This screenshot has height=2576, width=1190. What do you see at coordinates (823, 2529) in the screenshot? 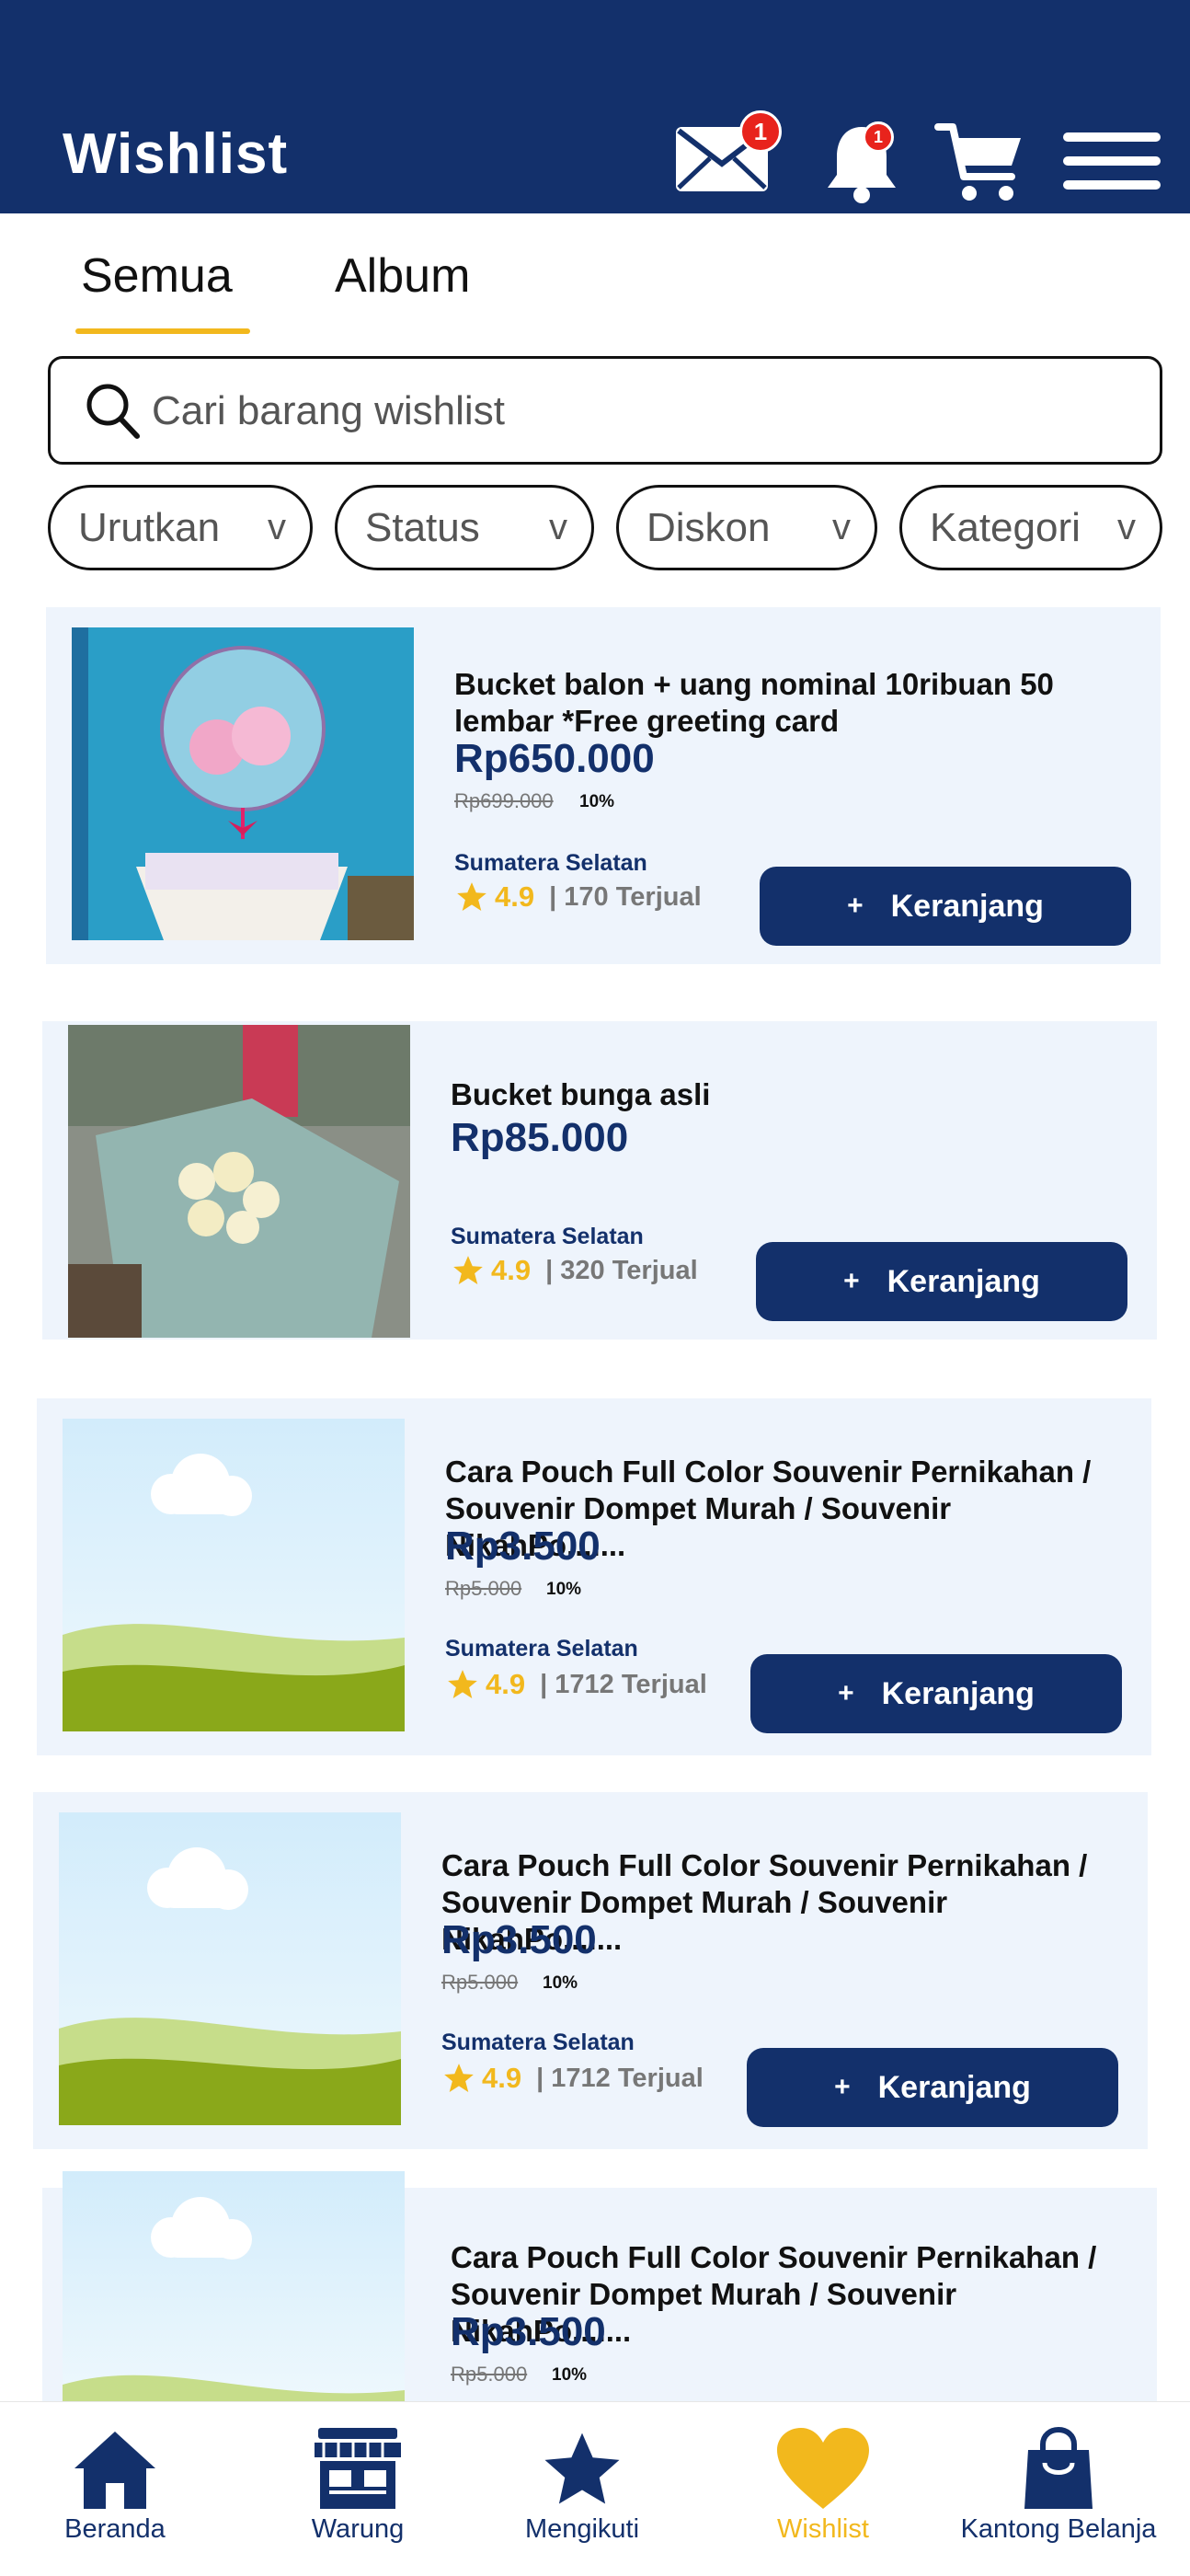
I see `nav-label: Wishlist` at bounding box center [823, 2529].